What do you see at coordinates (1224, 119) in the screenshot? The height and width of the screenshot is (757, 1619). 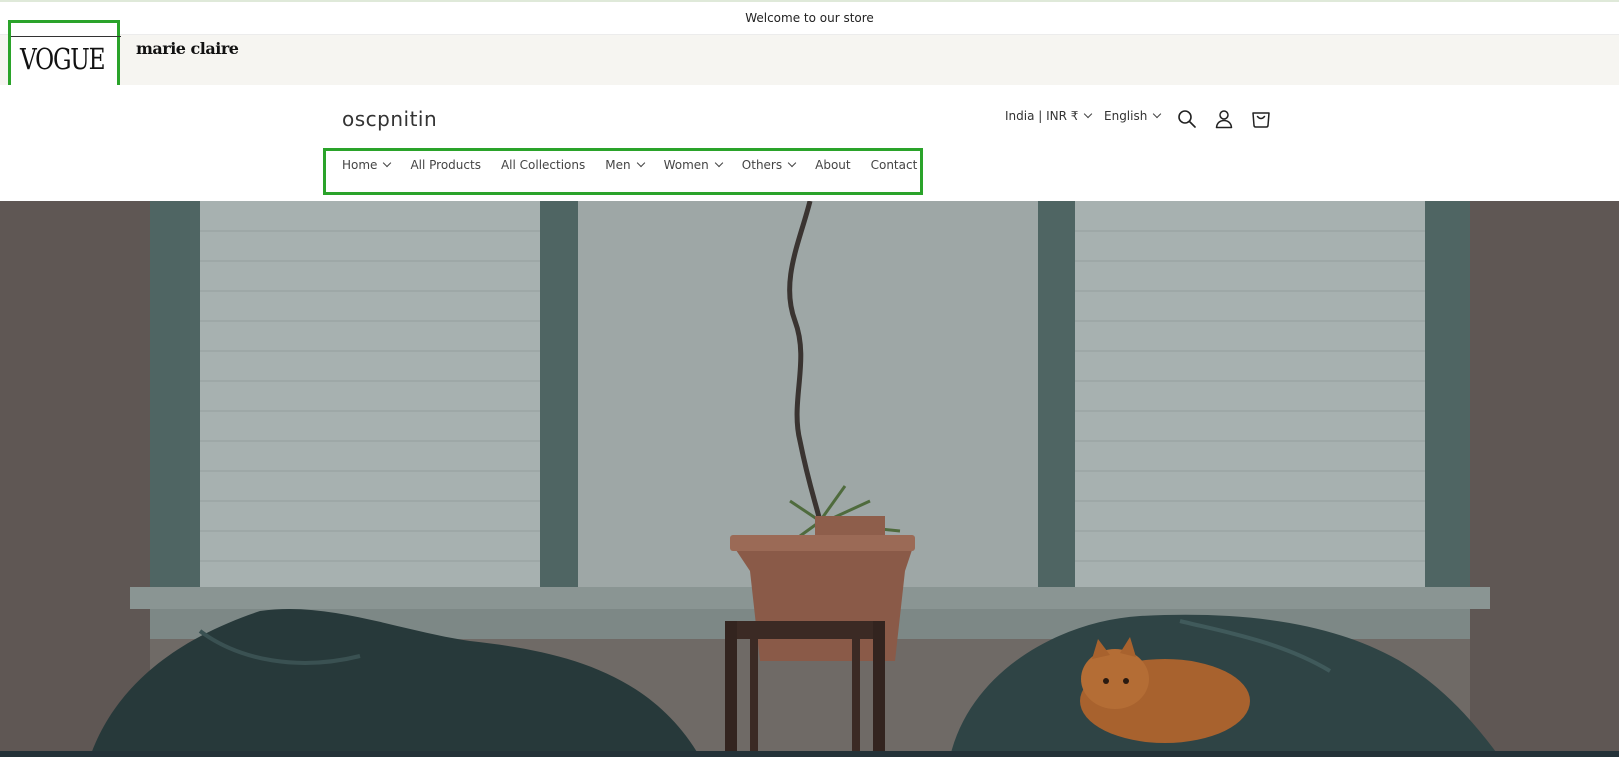 I see `account-icon` at bounding box center [1224, 119].